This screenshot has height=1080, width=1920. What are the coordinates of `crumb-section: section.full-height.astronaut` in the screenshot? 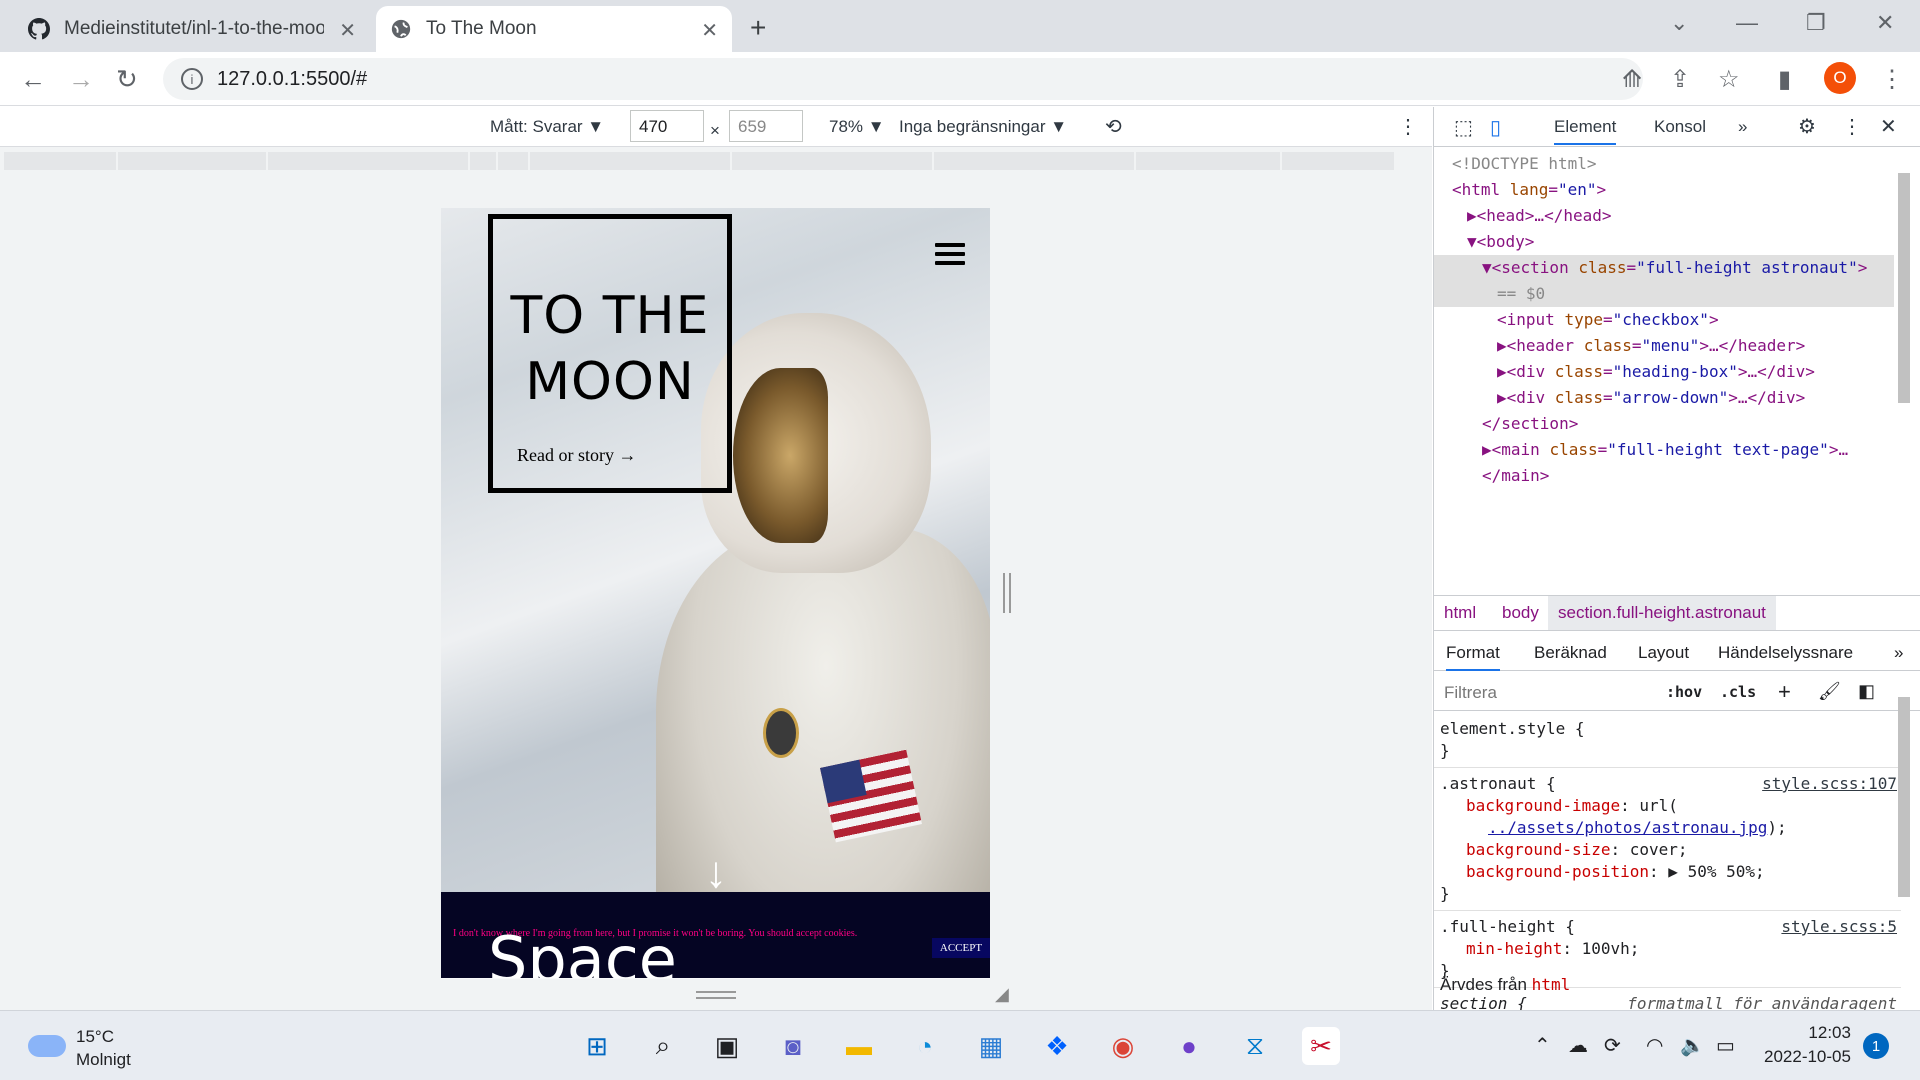 It's located at (1662, 613).